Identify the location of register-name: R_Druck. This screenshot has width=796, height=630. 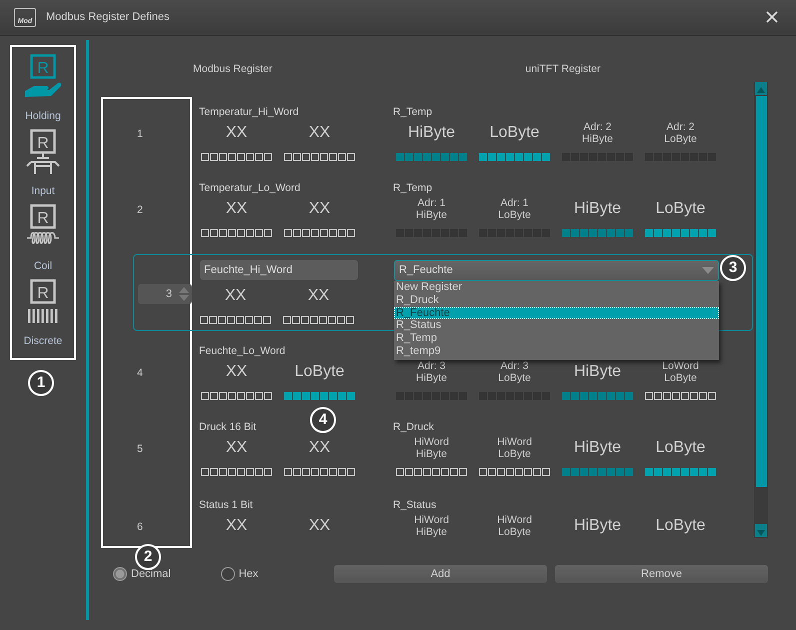
(413, 427).